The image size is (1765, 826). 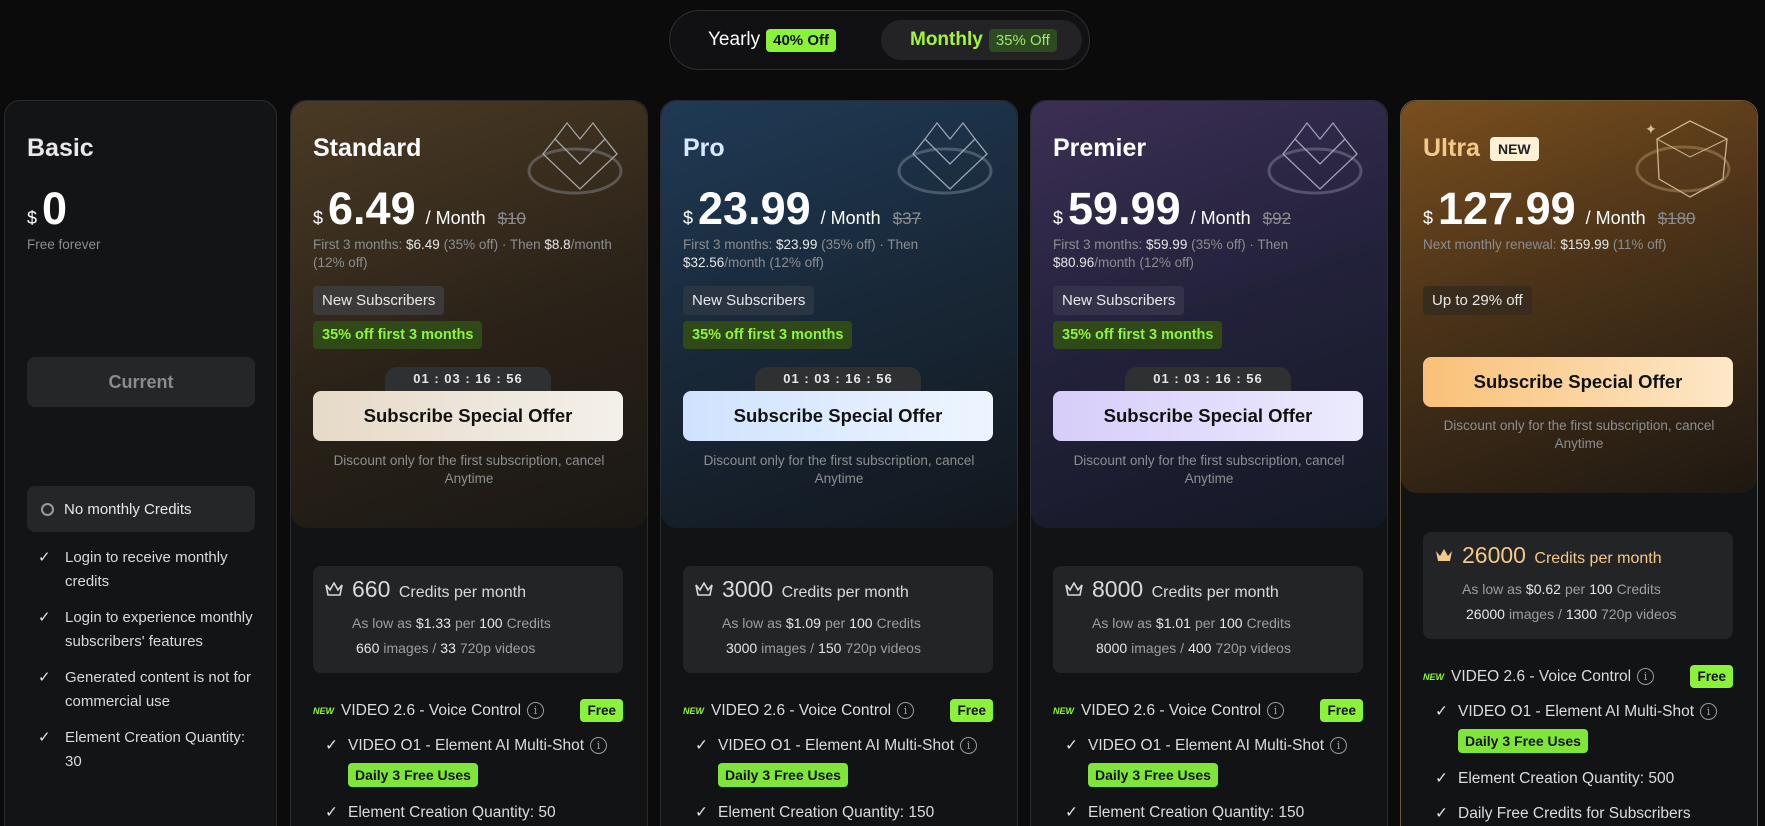 I want to click on yearly-discount-badge: 40% Off, so click(x=801, y=40).